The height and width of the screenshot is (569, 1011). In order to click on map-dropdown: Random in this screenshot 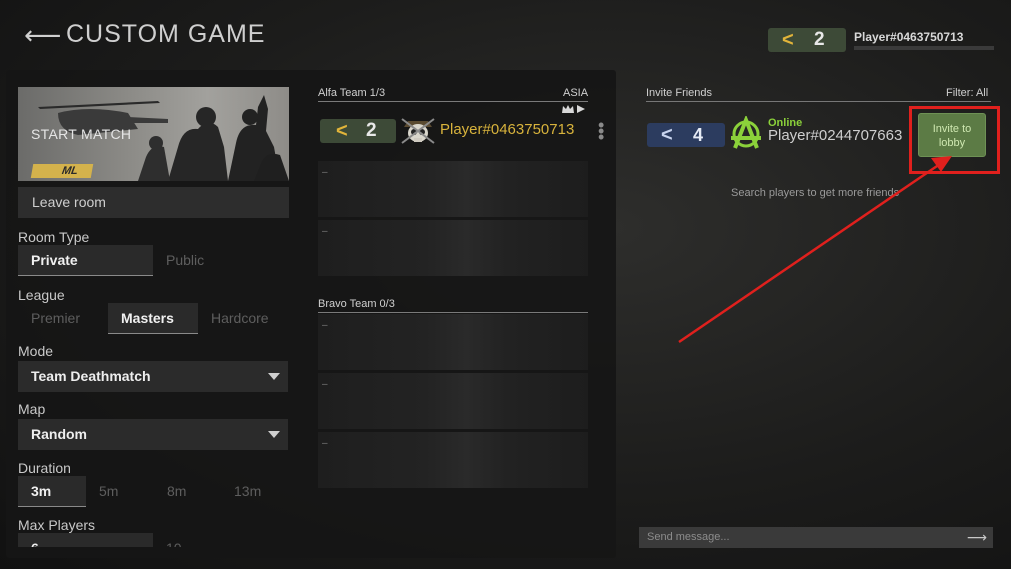, I will do `click(153, 434)`.